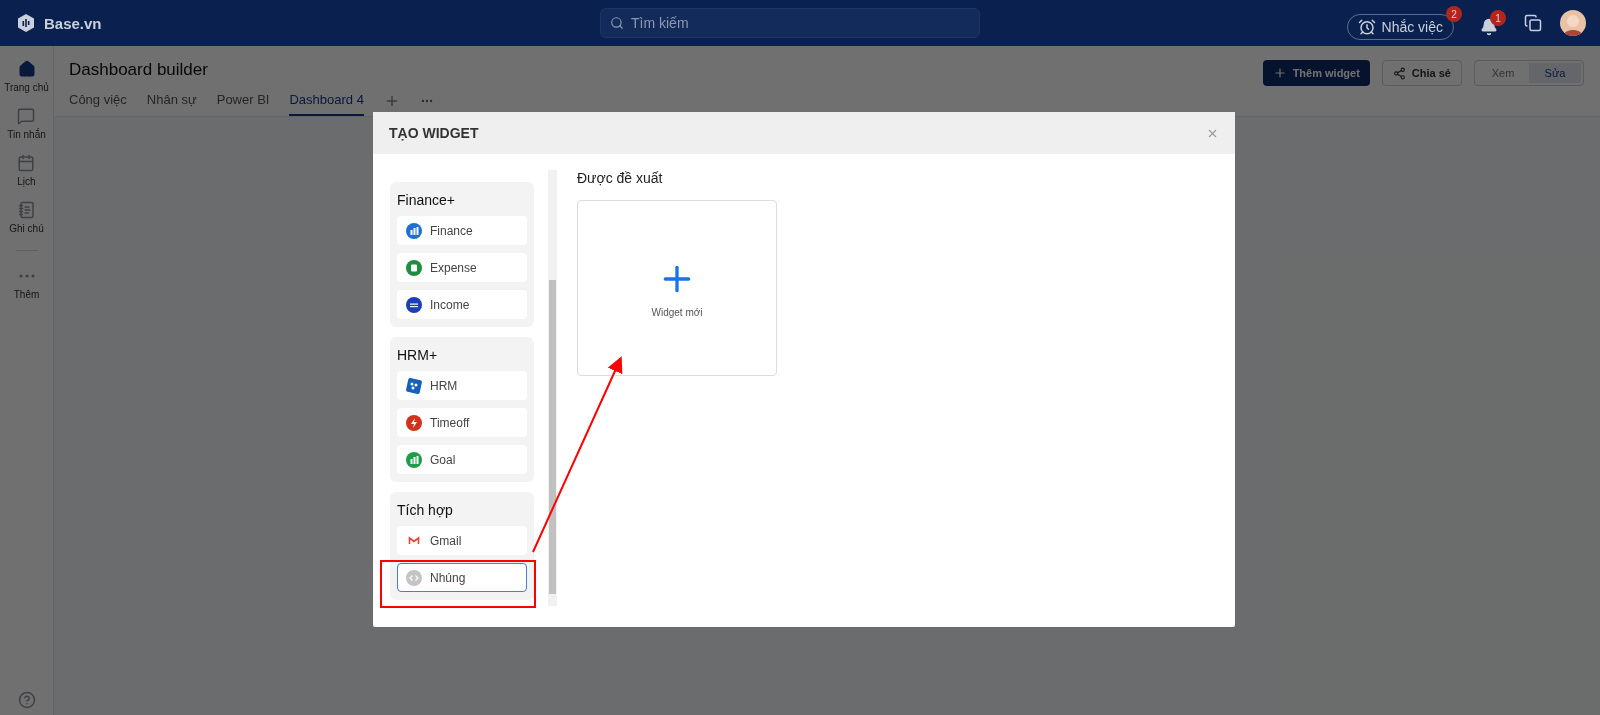  I want to click on logo-text: Base.vn, so click(73, 23).